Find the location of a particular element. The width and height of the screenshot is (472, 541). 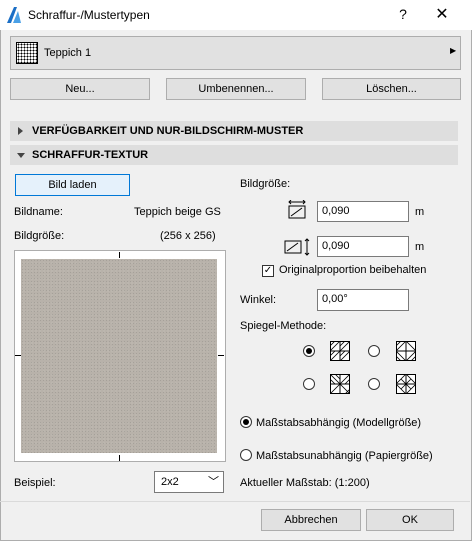

mirror-none-radio is located at coordinates (309, 351).